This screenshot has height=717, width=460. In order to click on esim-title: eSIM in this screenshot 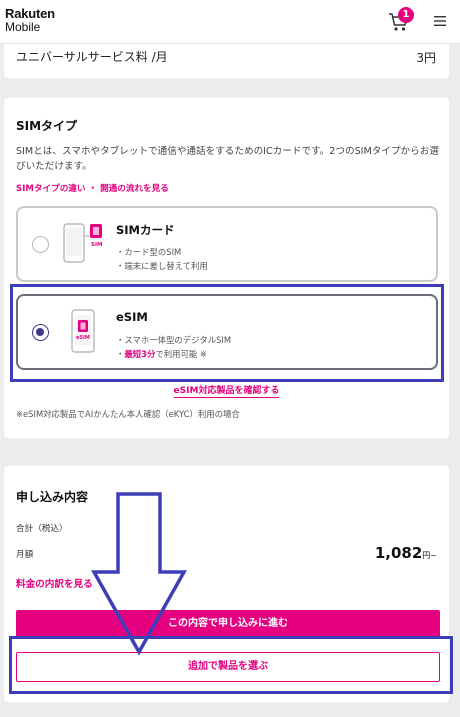, I will do `click(132, 317)`.